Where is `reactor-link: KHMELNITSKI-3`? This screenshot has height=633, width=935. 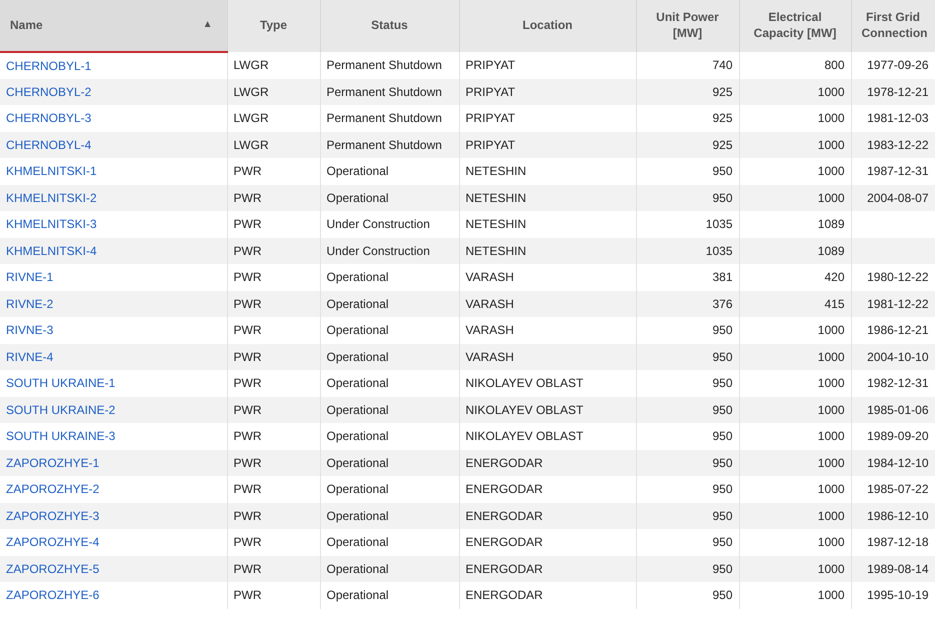 reactor-link: KHMELNITSKI-3 is located at coordinates (51, 224).